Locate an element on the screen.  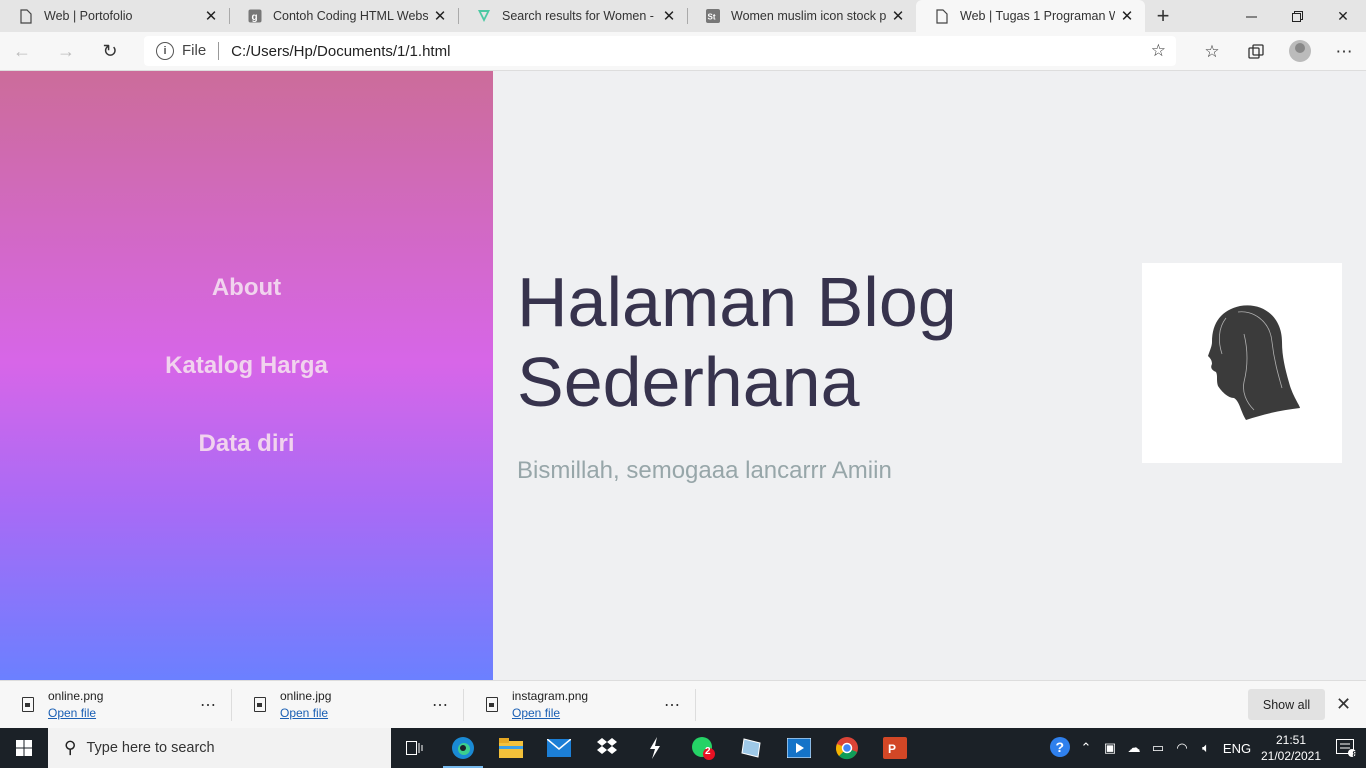
site-g-icon: g is located at coordinates (255, 16).